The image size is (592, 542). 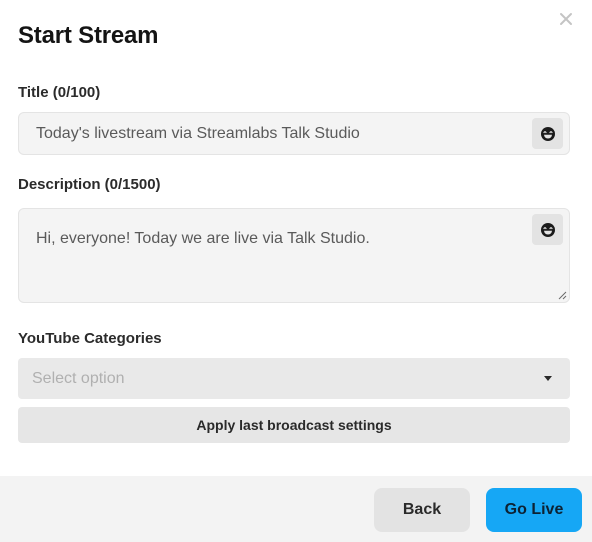 What do you see at coordinates (296, 509) in the screenshot?
I see `modal-footer: Back Go Live` at bounding box center [296, 509].